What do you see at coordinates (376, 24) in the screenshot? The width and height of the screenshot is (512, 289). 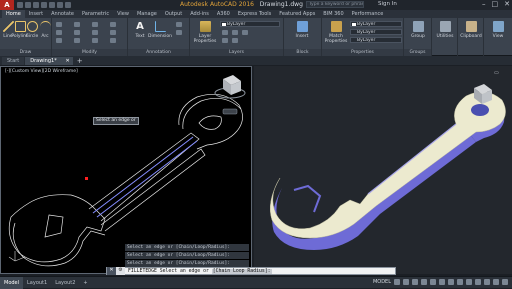 I see `color-dropdown: ByLayer` at bounding box center [376, 24].